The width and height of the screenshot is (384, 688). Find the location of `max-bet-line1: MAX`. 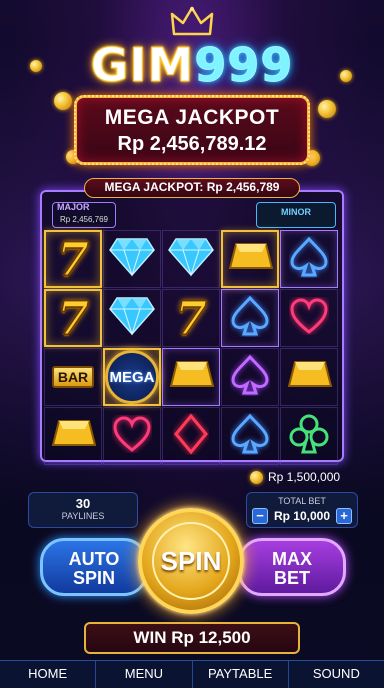

max-bet-line1: MAX is located at coordinates (292, 559).